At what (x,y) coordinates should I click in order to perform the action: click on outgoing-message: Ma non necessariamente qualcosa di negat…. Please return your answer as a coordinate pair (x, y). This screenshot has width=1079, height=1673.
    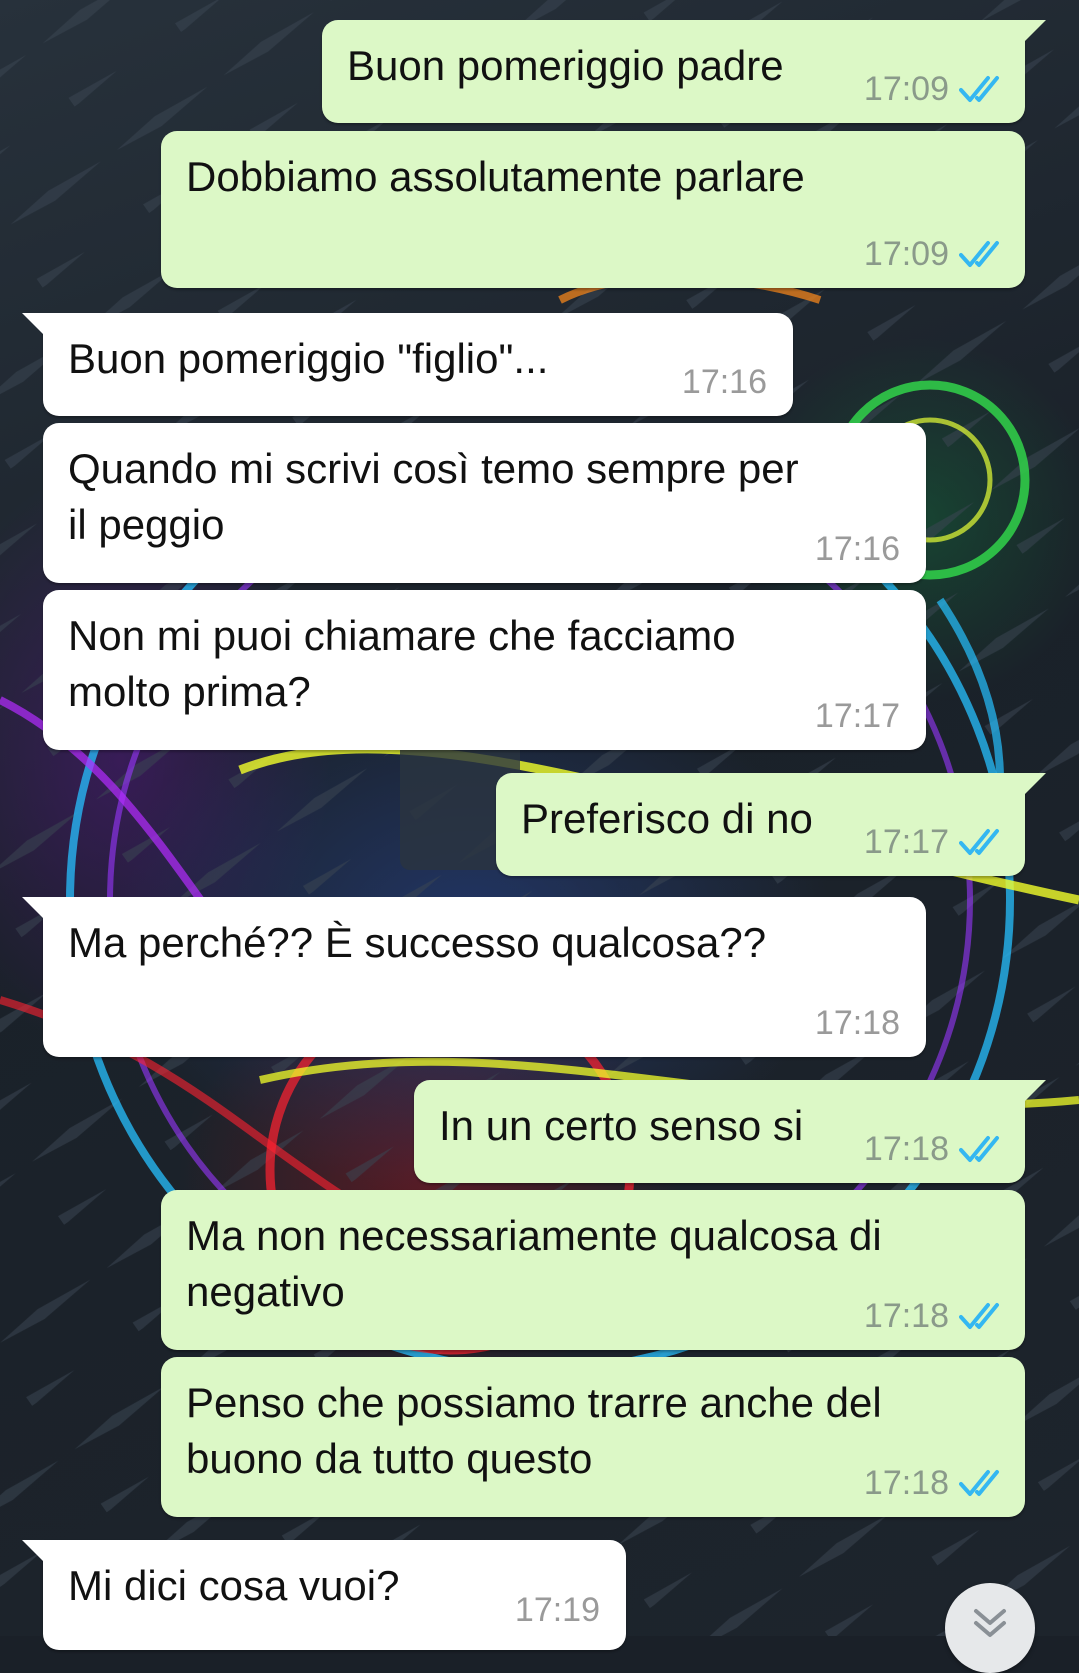
    Looking at the image, I should click on (593, 1270).